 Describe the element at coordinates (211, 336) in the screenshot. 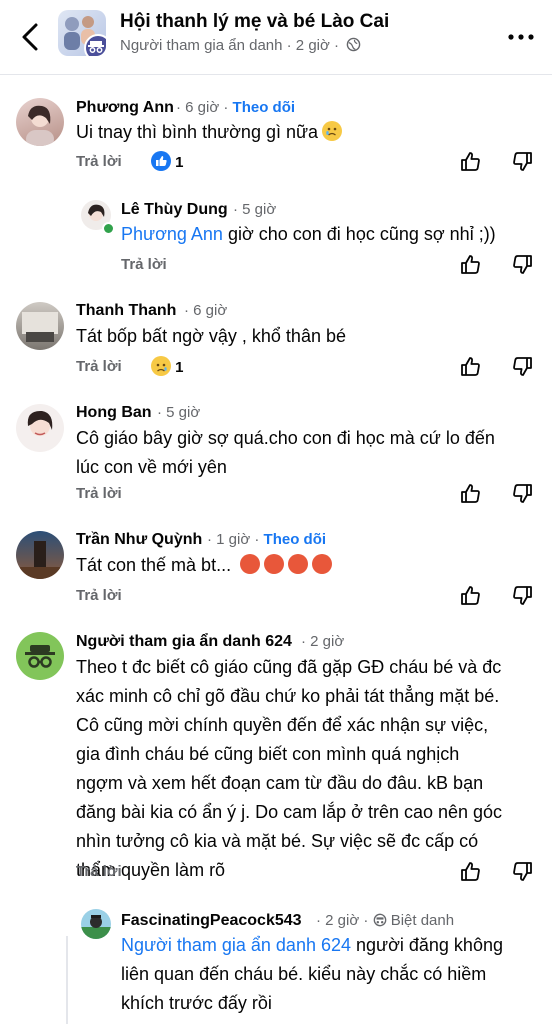

I see `comment-text: Tát bốp bất ngờ vậy , khổ thân bé` at that location.